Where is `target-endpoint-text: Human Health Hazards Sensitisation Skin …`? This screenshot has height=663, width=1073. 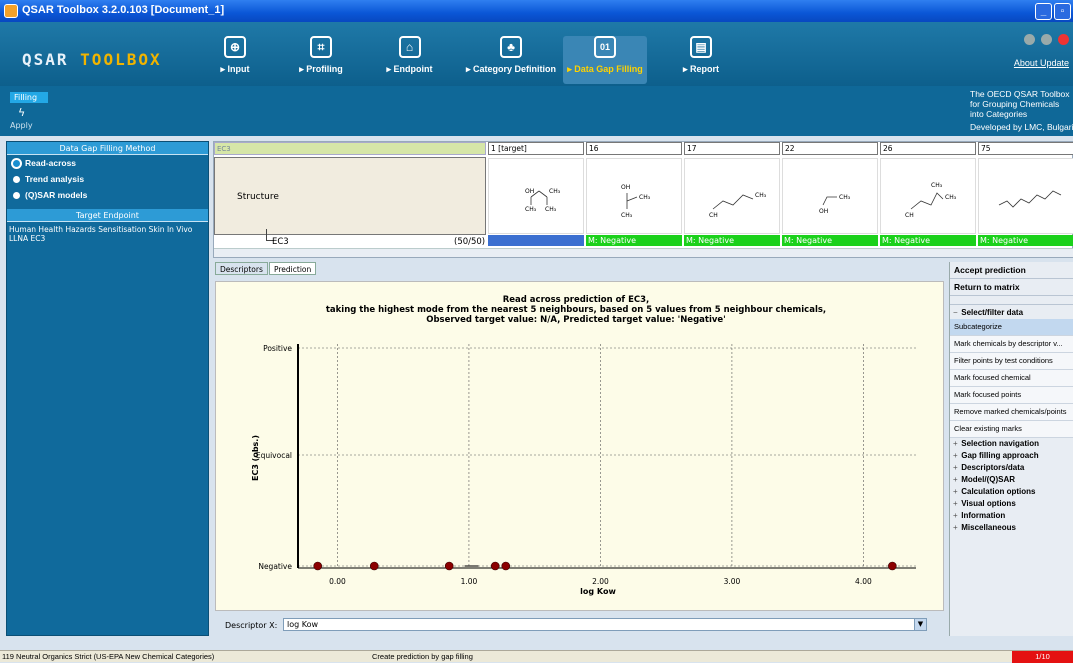
target-endpoint-text: Human Health Hazards Sensitisation Skin … is located at coordinates (101, 234).